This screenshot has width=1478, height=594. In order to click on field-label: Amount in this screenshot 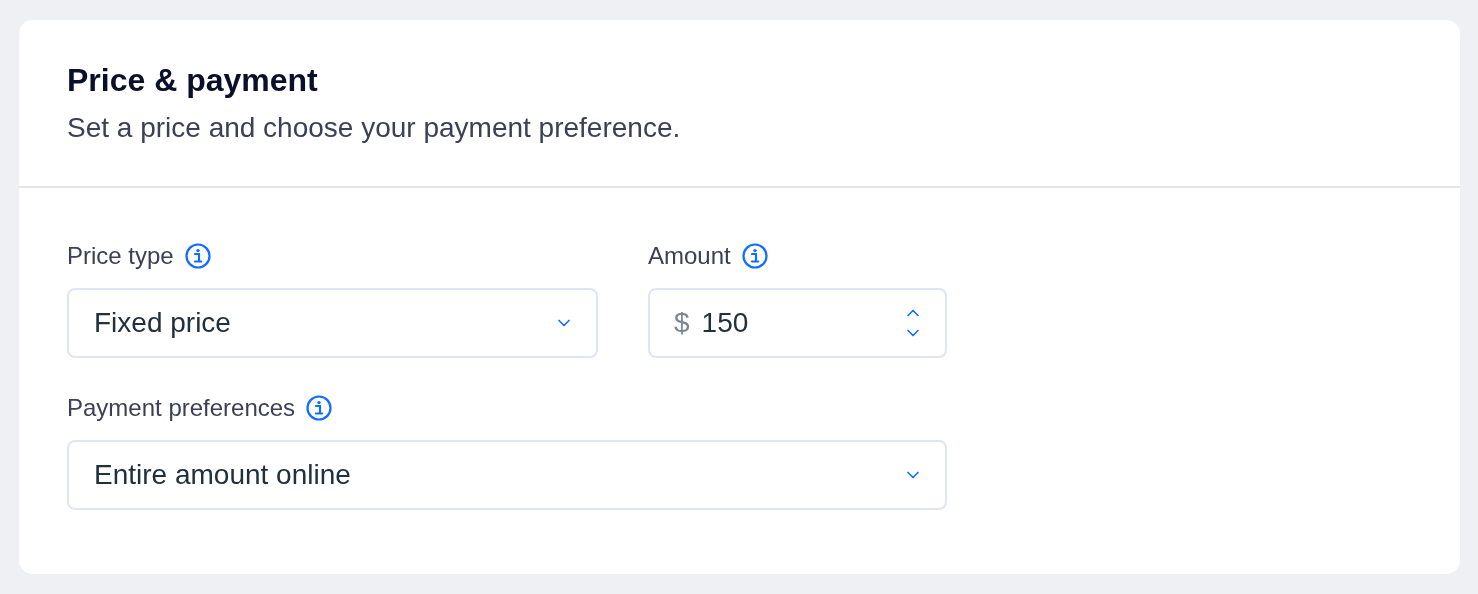, I will do `click(689, 256)`.